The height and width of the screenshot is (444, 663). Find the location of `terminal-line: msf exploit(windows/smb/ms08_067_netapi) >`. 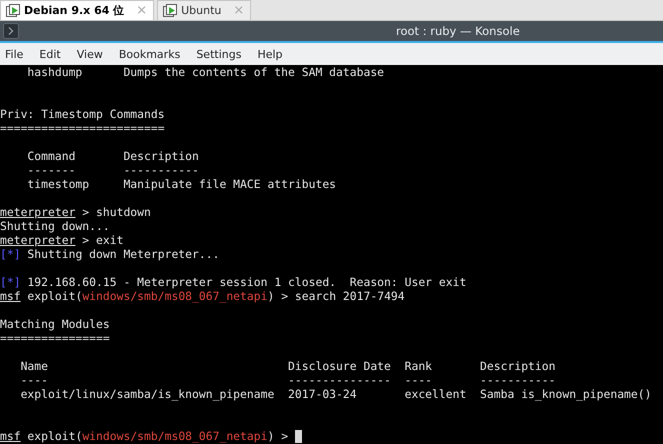

terminal-line: msf exploit(windows/smb/ms08_067_netapi) > is located at coordinates (145, 436).